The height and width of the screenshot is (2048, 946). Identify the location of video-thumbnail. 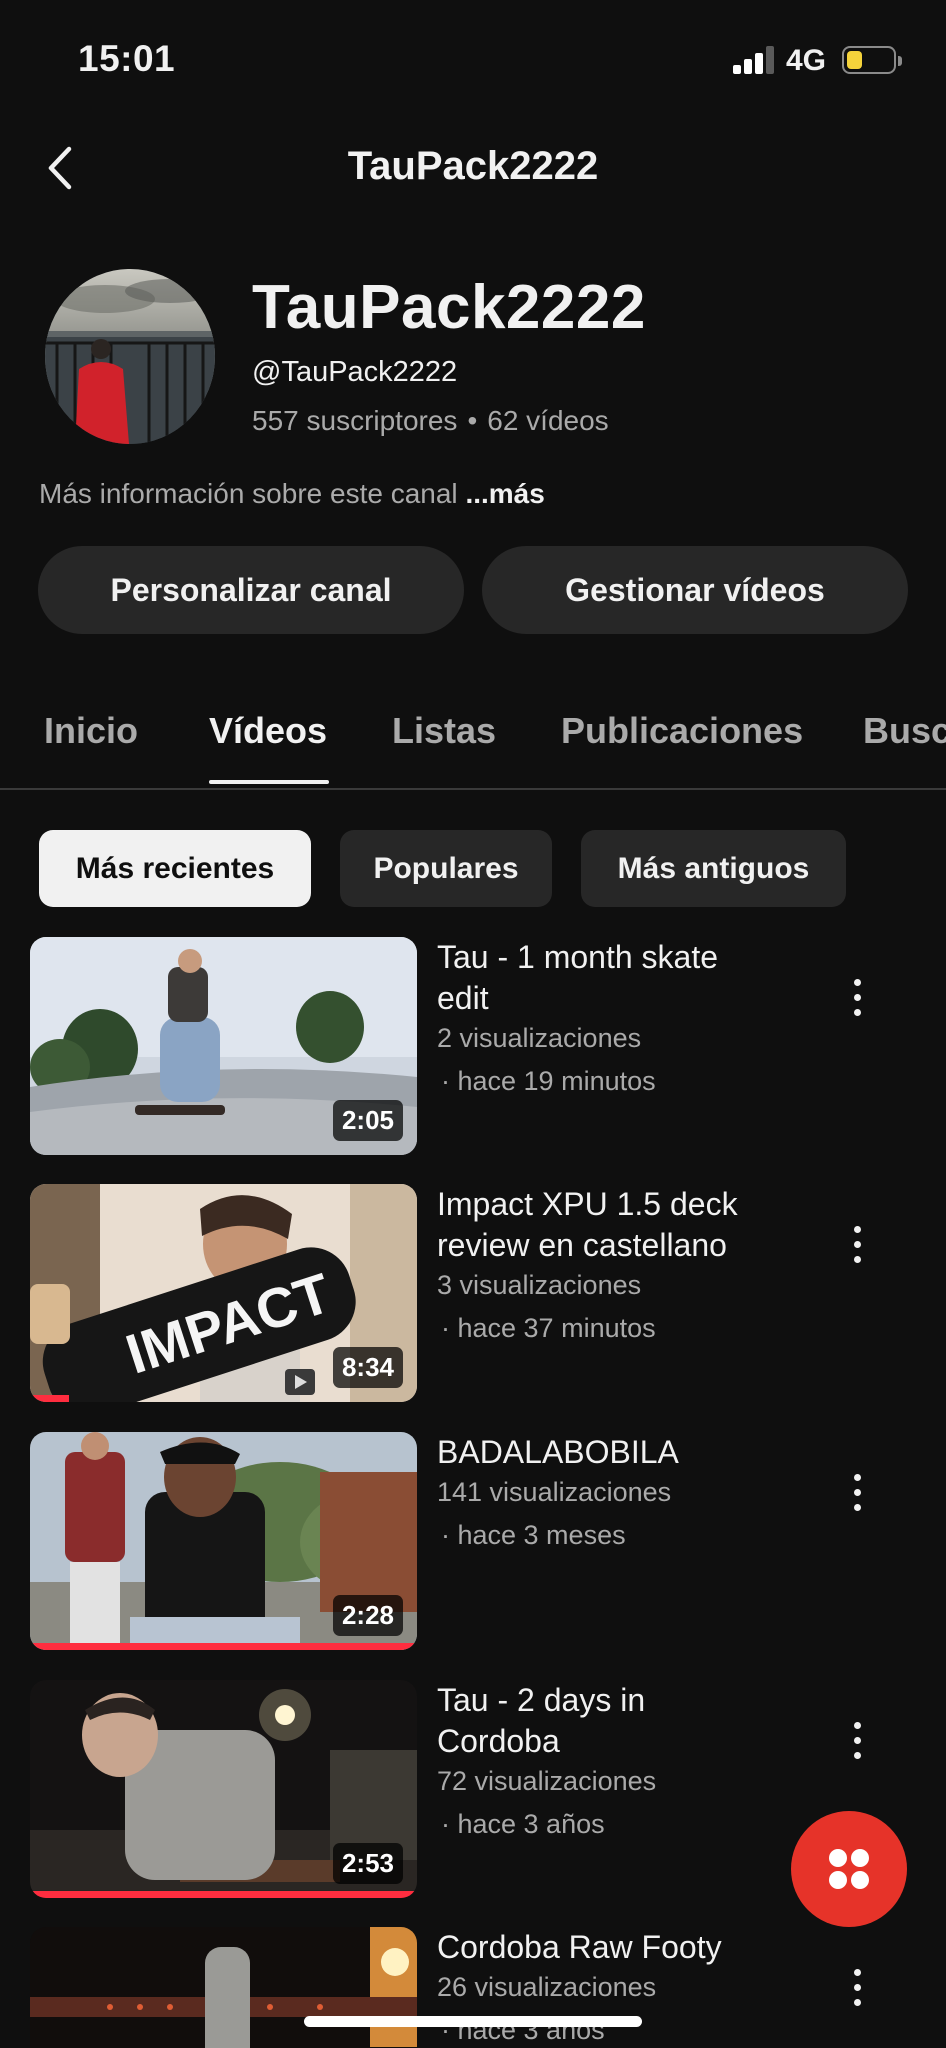
(223, 1987).